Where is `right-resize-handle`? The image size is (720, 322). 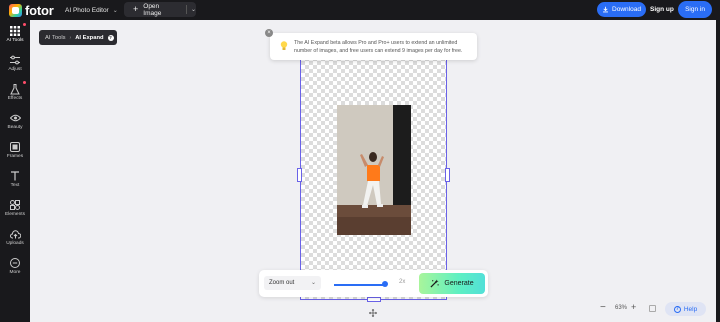 right-resize-handle is located at coordinates (447, 175).